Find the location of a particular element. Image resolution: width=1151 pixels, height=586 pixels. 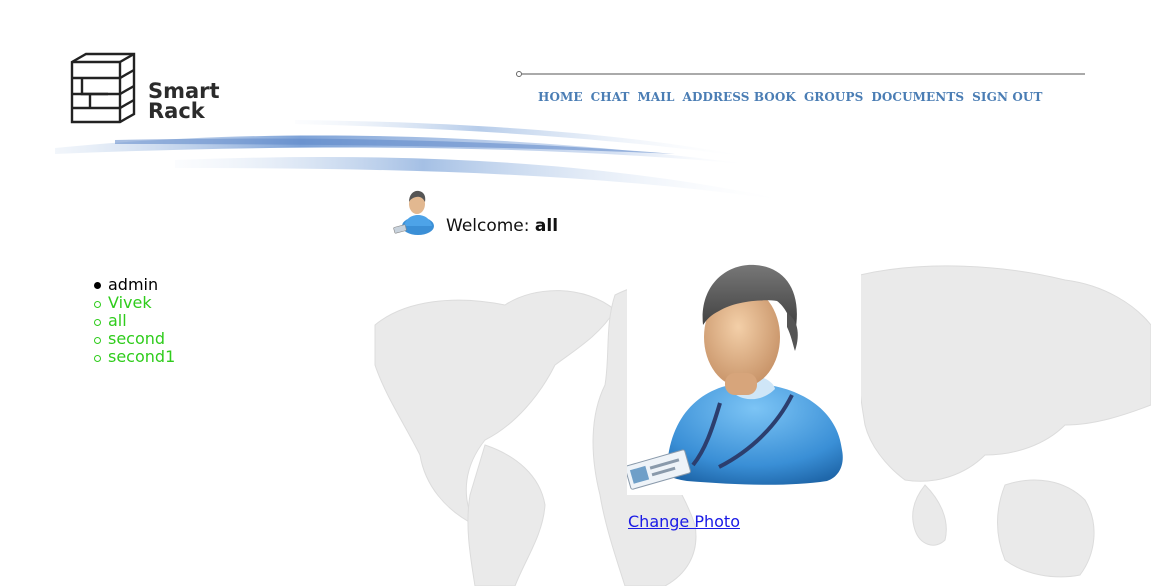

nav-divider-line is located at coordinates (800, 74).